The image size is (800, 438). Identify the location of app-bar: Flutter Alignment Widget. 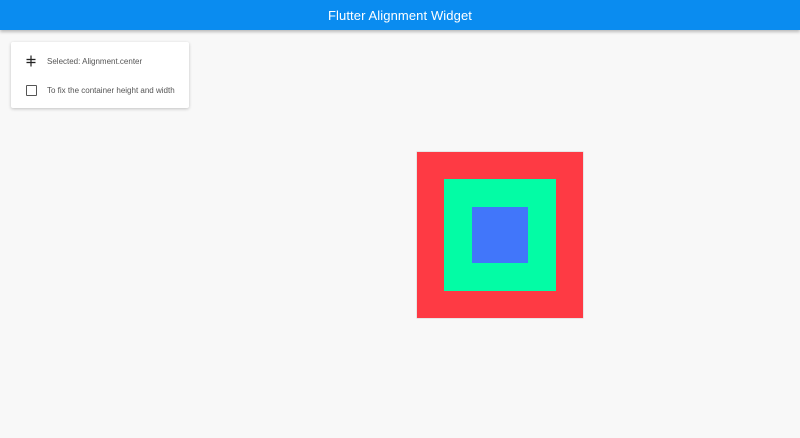
(400, 15).